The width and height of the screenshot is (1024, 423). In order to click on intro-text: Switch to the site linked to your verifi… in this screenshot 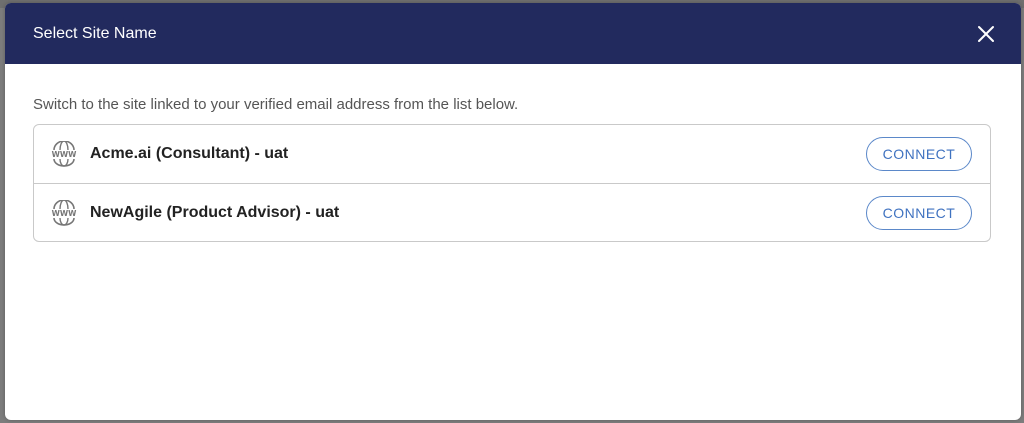, I will do `click(276, 104)`.